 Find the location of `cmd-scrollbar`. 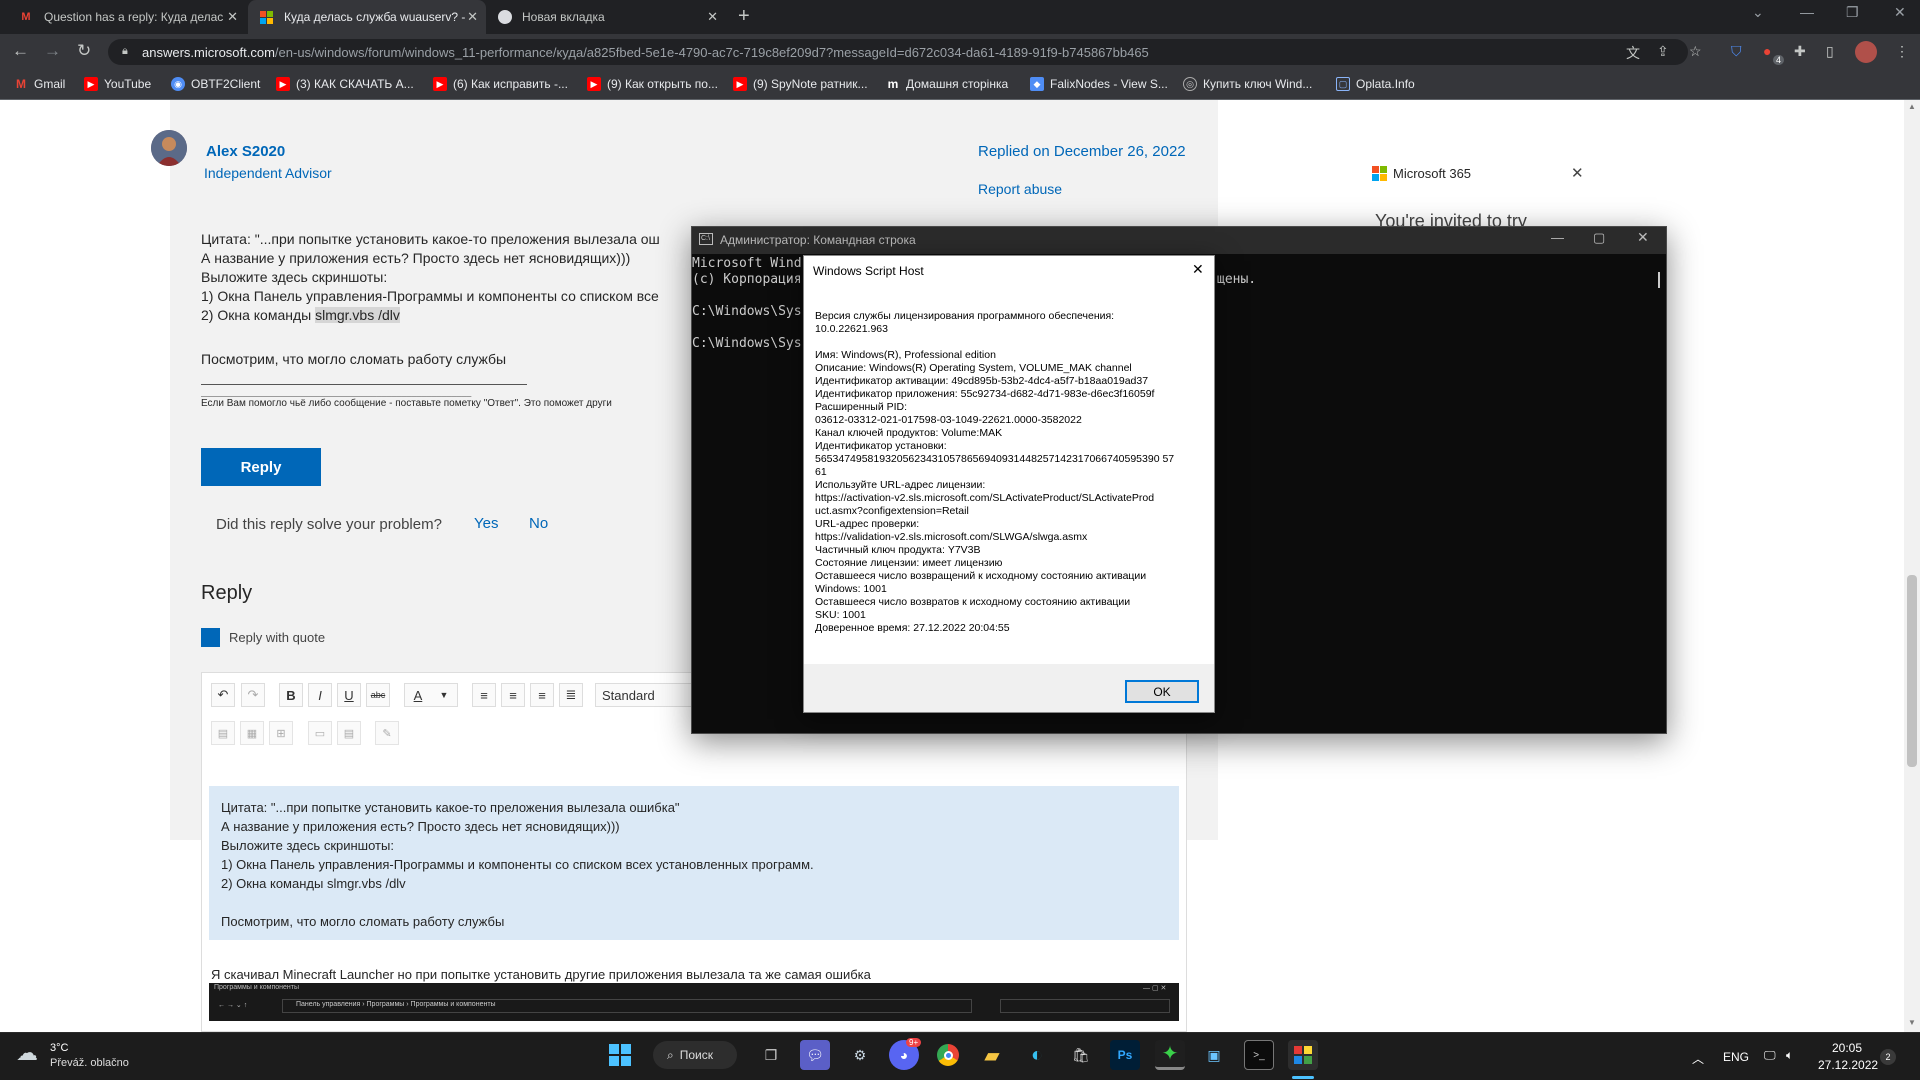

cmd-scrollbar is located at coordinates (1659, 280).